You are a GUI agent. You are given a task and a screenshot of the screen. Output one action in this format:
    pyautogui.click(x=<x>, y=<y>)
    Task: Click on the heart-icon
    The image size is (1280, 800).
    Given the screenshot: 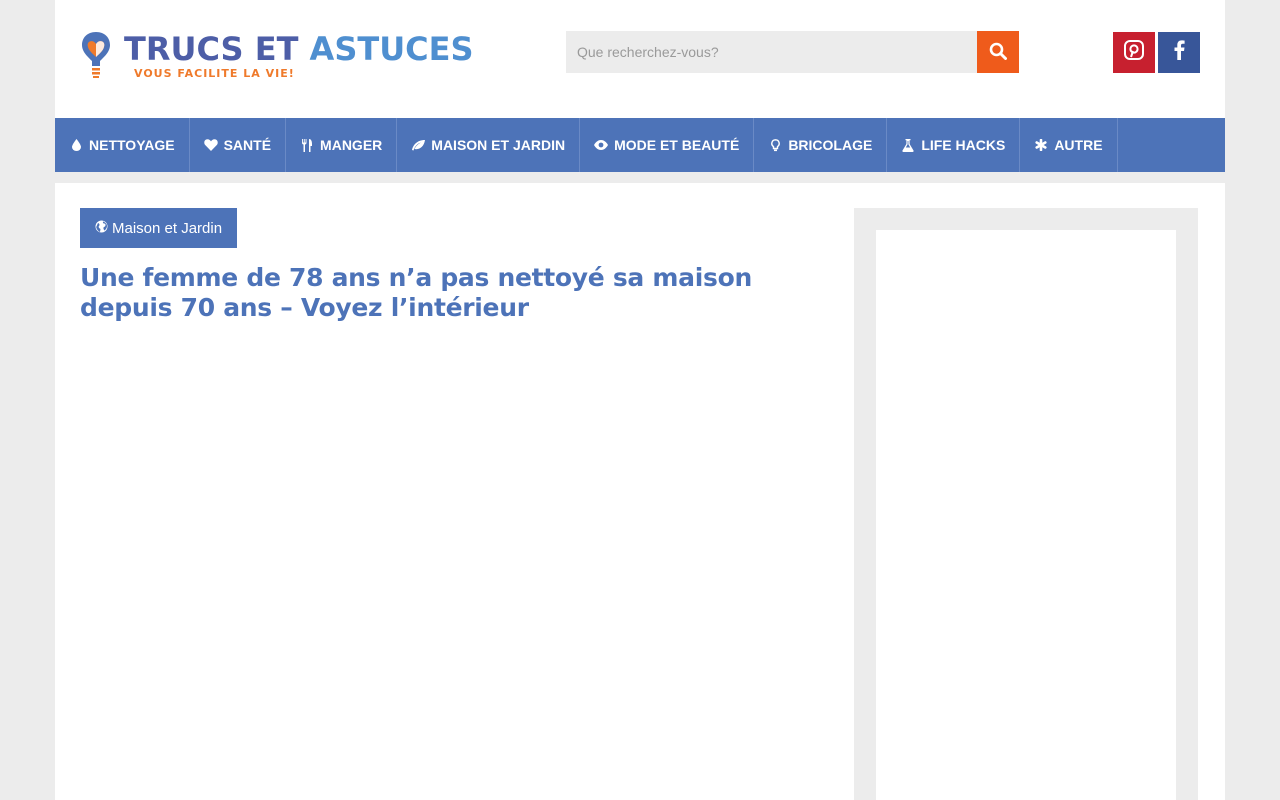 What is the action you would take?
    pyautogui.click(x=210, y=145)
    